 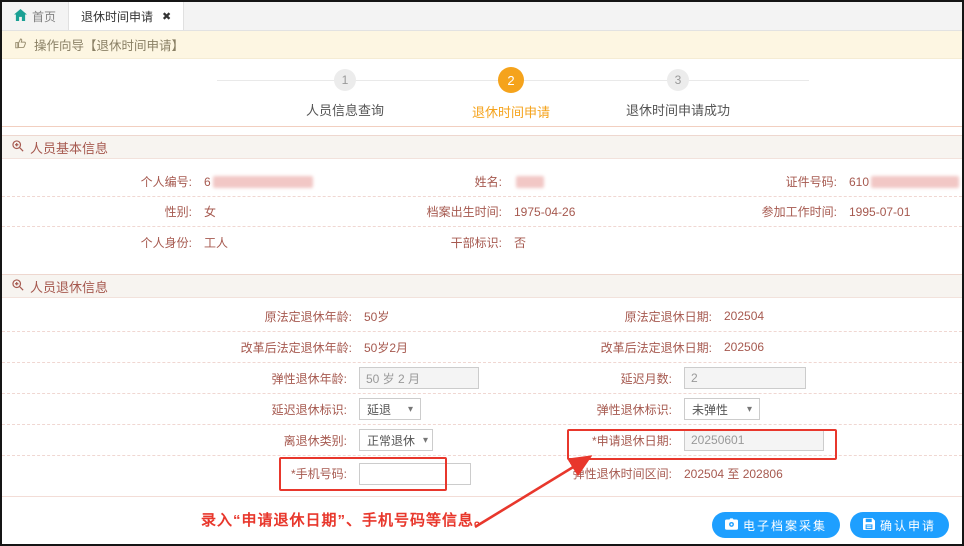 I want to click on basic-row-3: 个人身份: 工人 干部标识: 否, so click(x=482, y=242).